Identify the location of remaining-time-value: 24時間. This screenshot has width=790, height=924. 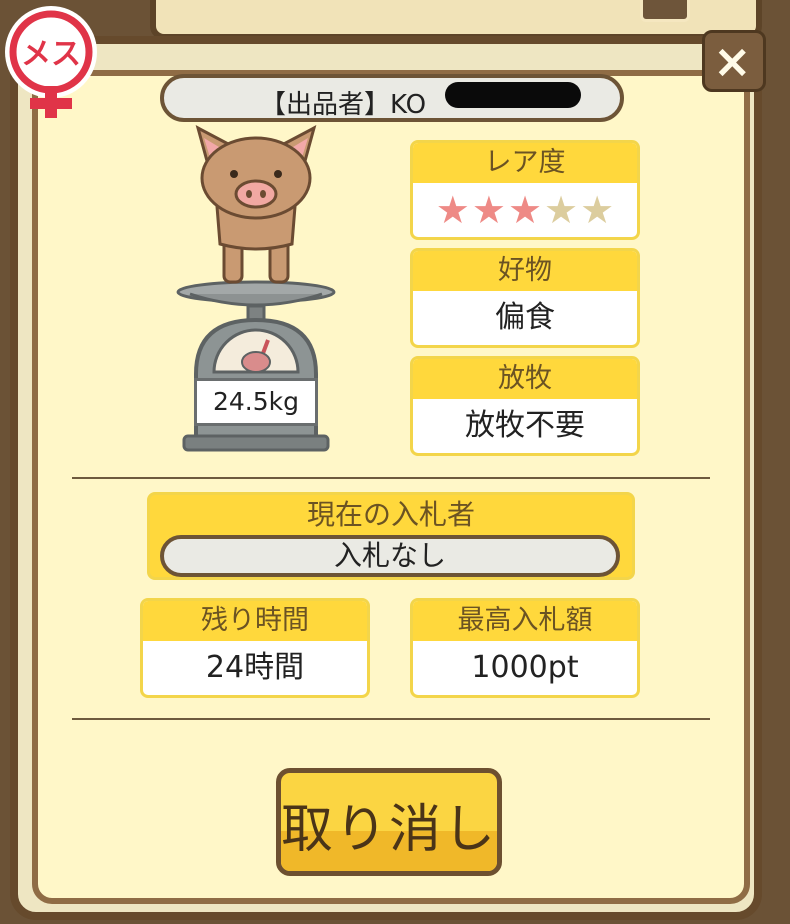
(255, 667).